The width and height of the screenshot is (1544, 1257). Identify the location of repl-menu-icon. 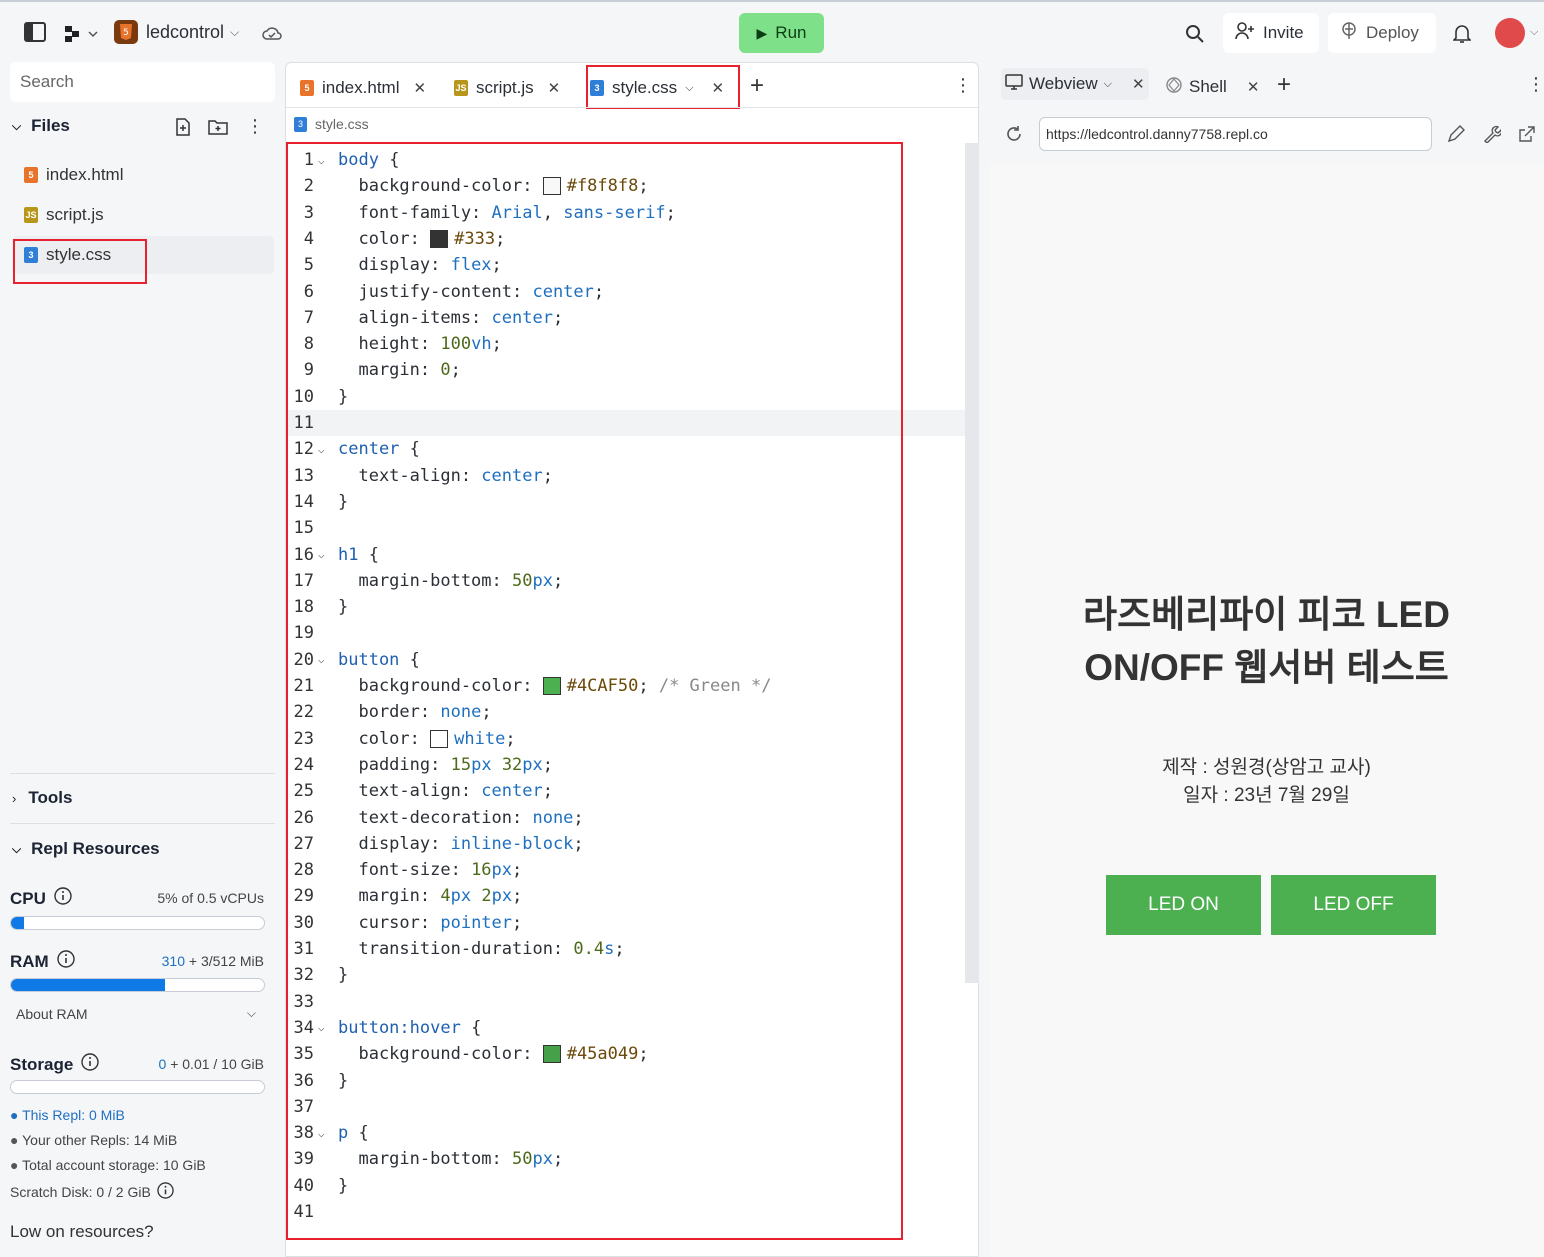
(82, 34).